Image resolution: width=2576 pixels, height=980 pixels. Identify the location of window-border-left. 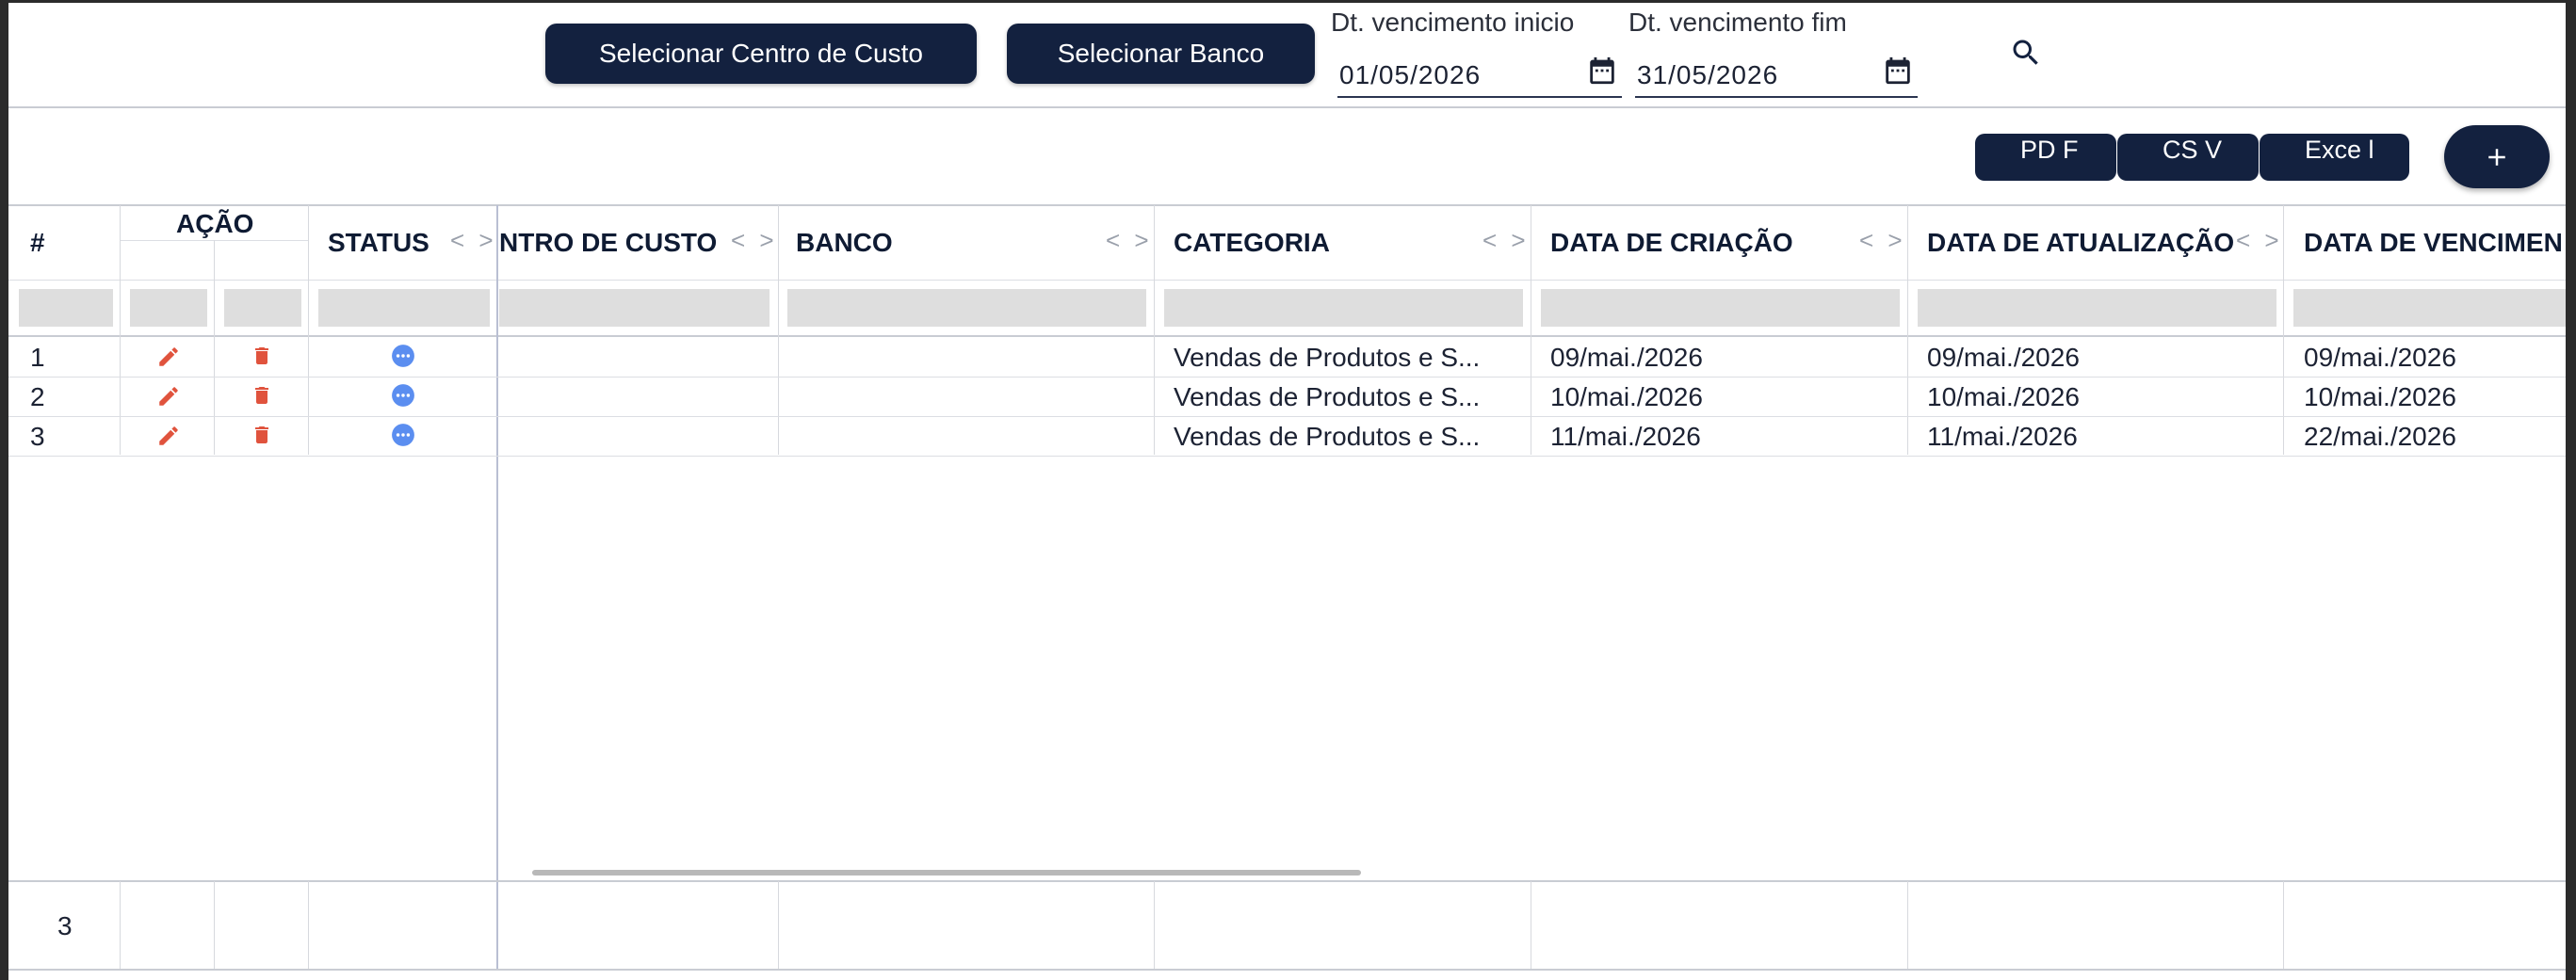
(4, 490).